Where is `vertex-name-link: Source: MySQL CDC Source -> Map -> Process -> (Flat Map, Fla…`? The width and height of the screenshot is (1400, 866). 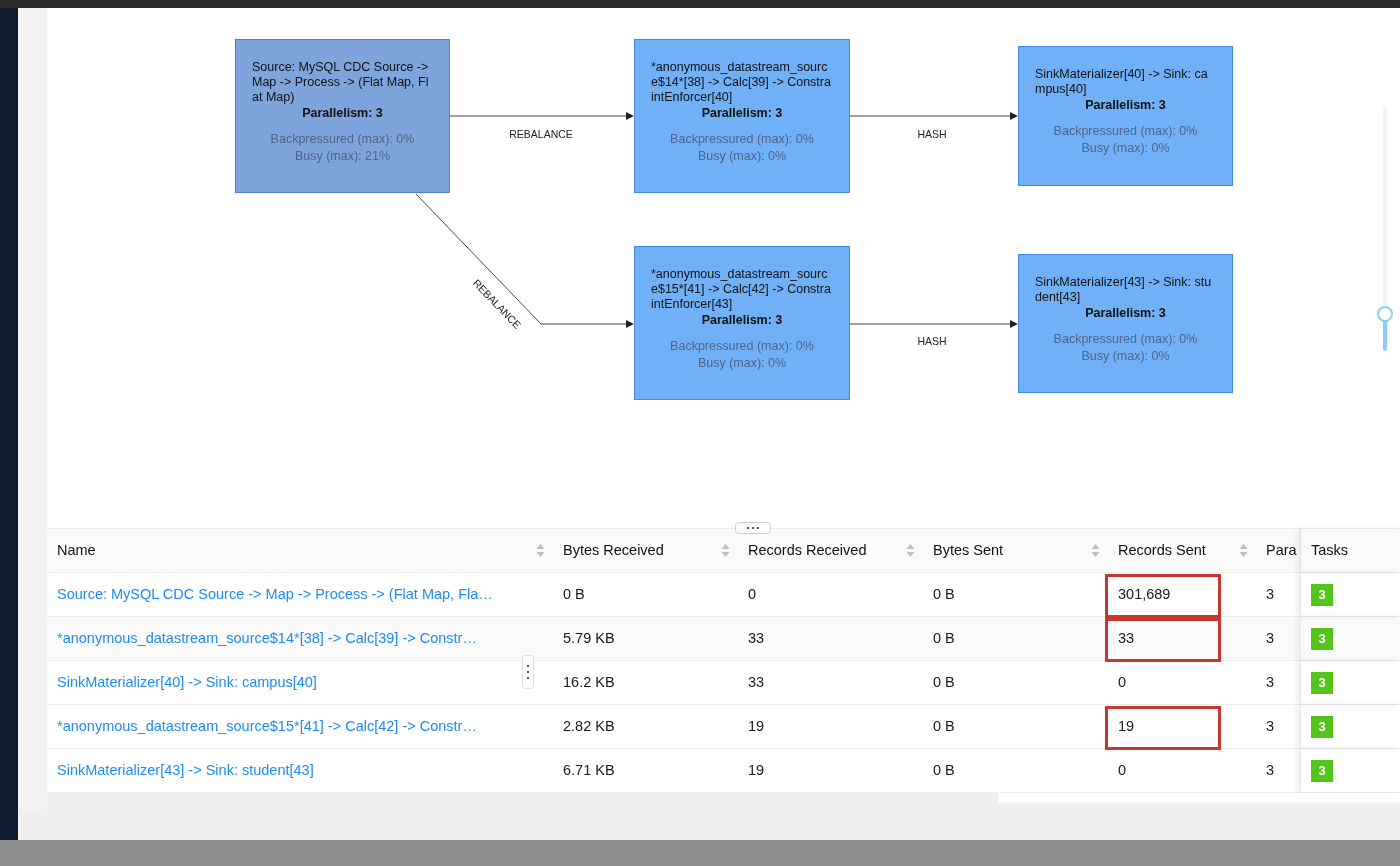 vertex-name-link: Source: MySQL CDC Source -> Map -> Process -> (Flat Map, Fla… is located at coordinates (275, 594).